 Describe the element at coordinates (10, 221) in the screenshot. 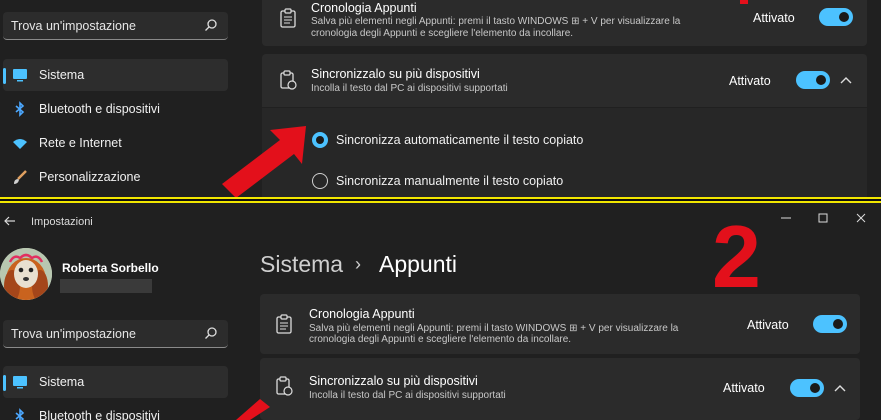

I see `back-arrow-icon` at that location.